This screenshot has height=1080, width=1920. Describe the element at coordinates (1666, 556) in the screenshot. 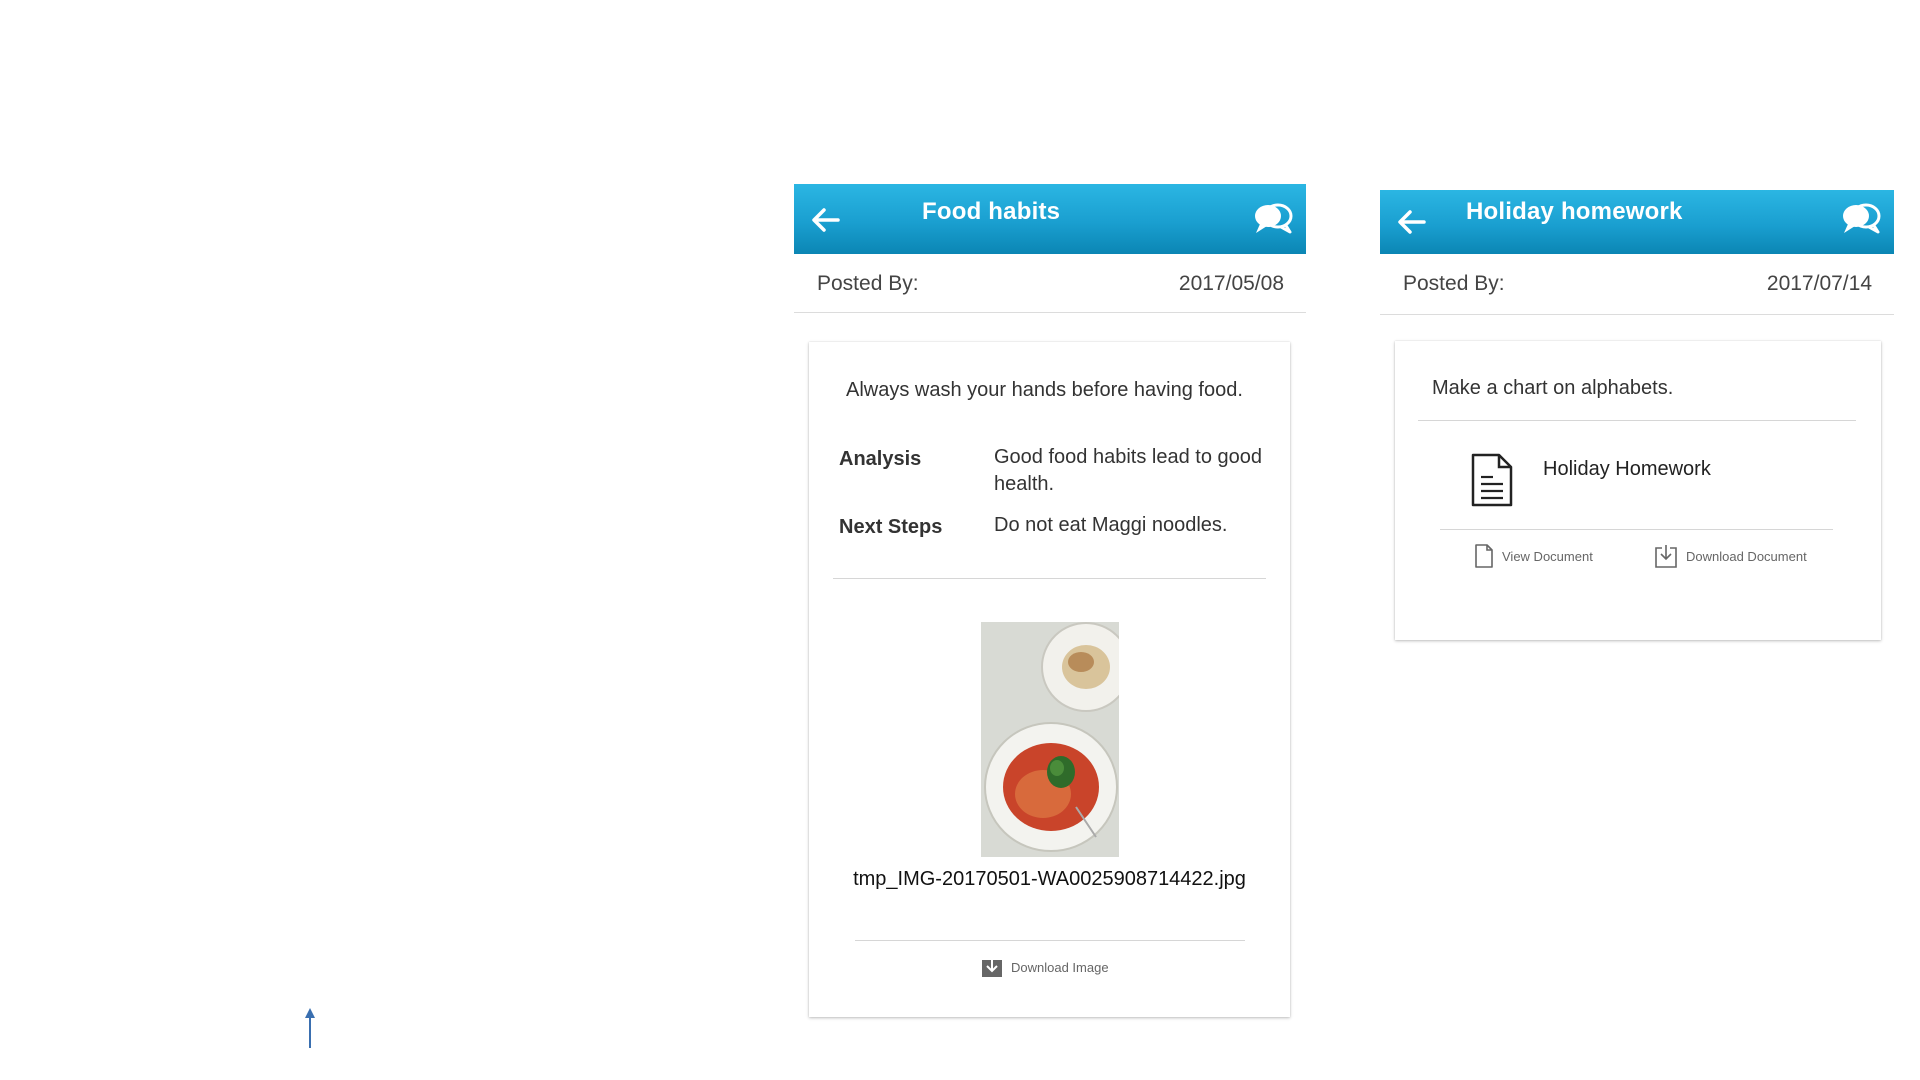

I see `download-document-icon` at that location.